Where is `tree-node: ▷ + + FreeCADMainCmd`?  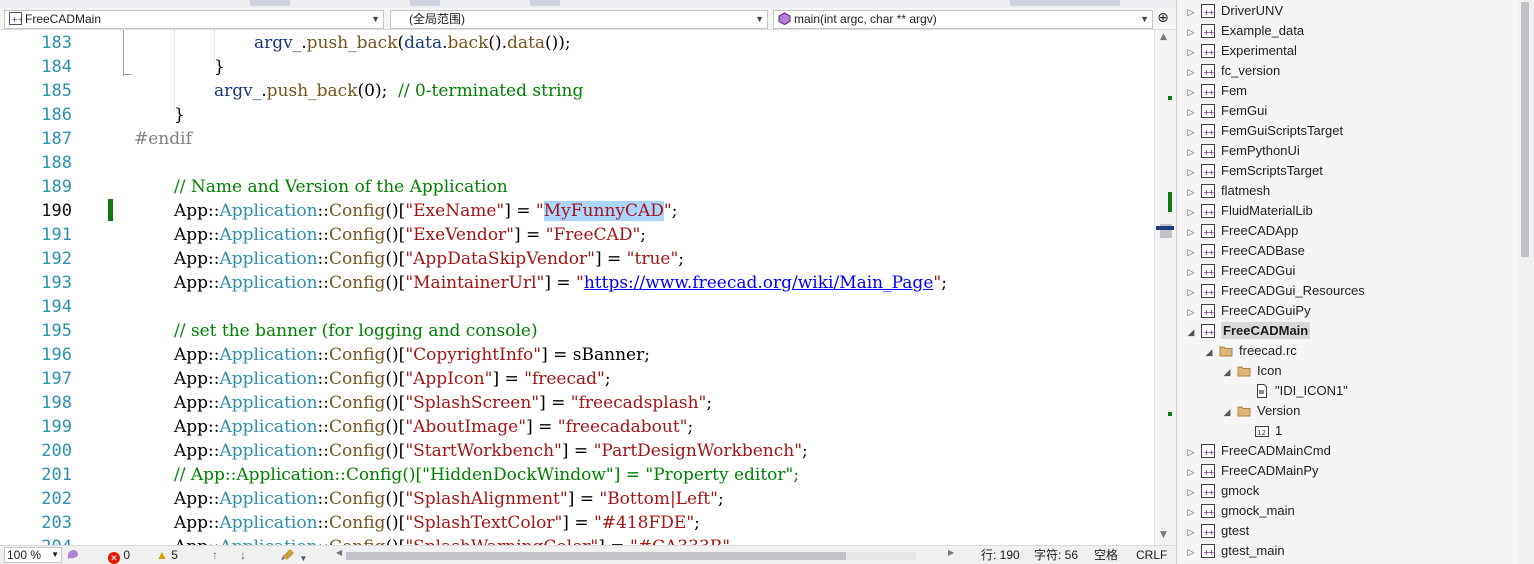
tree-node: ▷ + + FreeCADMainCmd is located at coordinates (1258, 451).